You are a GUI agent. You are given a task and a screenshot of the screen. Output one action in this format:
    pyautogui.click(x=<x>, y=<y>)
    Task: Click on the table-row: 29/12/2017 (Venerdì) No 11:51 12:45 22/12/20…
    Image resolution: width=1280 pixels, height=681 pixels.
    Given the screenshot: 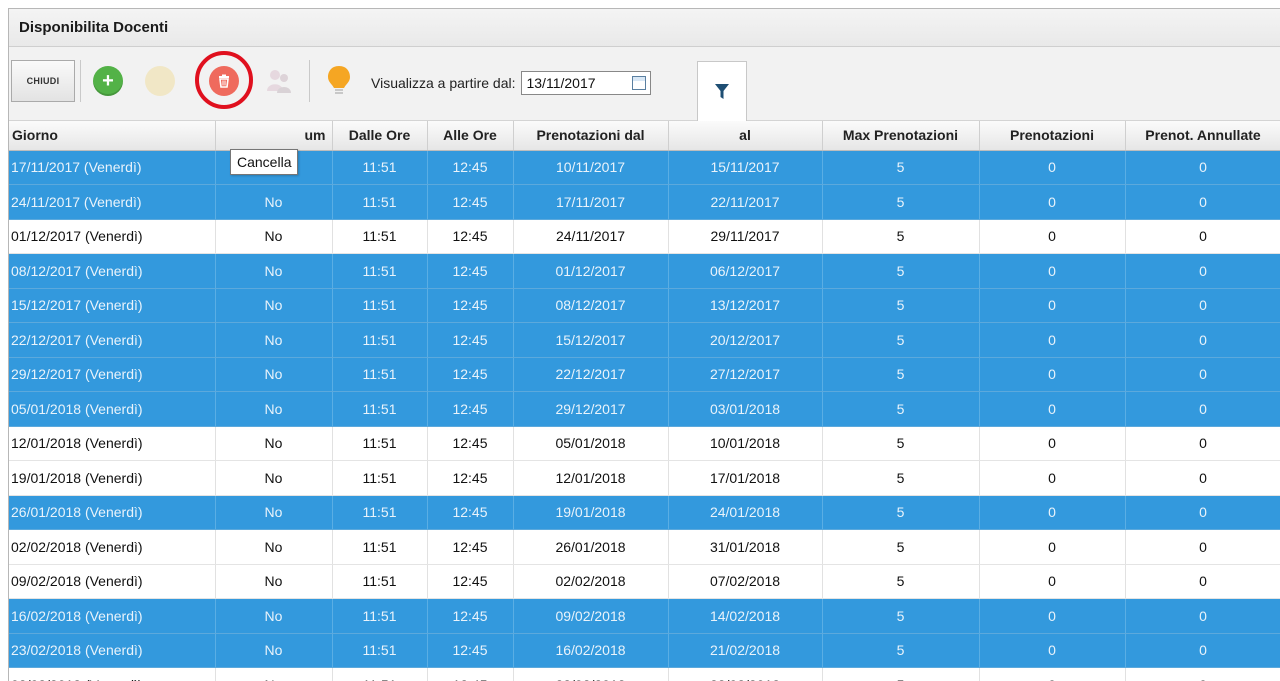 What is the action you would take?
    pyautogui.click(x=644, y=374)
    